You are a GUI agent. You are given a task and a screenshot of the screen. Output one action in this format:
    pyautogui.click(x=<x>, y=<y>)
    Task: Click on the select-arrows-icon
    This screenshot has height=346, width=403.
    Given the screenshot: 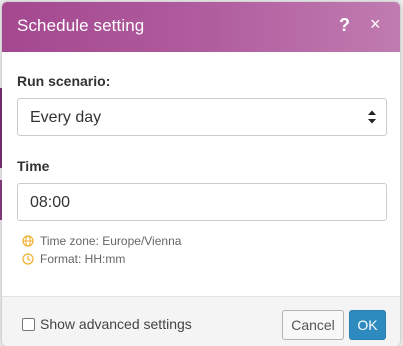 What is the action you would take?
    pyautogui.click(x=372, y=117)
    